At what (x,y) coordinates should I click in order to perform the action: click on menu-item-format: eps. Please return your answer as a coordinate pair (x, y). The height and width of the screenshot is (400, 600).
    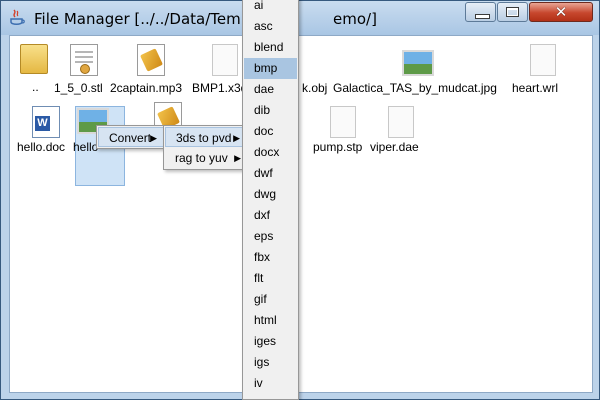
    Looking at the image, I should click on (270, 236).